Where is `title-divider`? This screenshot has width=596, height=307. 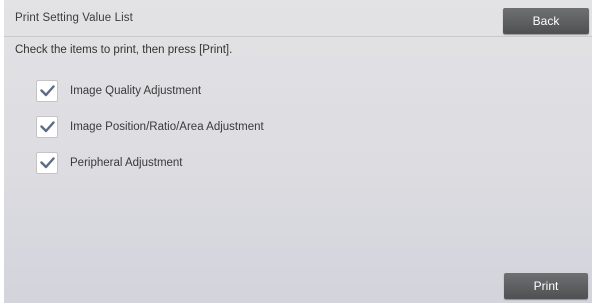 title-divider is located at coordinates (298, 36).